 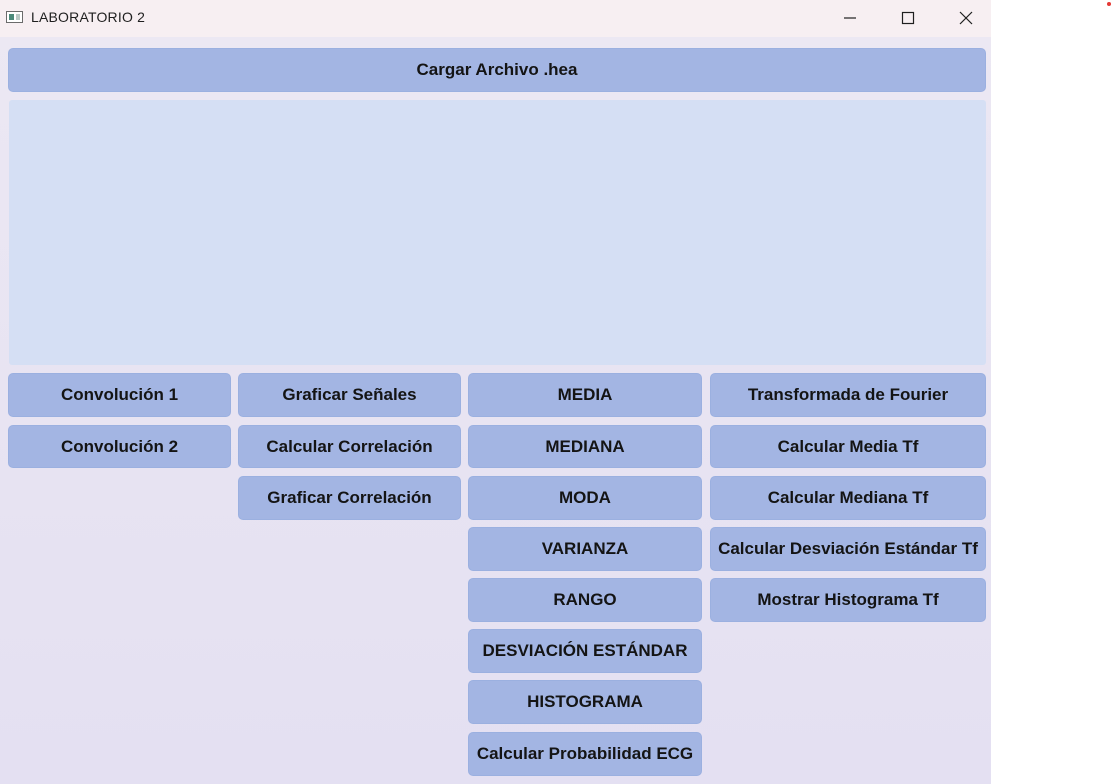 What do you see at coordinates (119, 395) in the screenshot?
I see `convolution-1-button: Convolución 1` at bounding box center [119, 395].